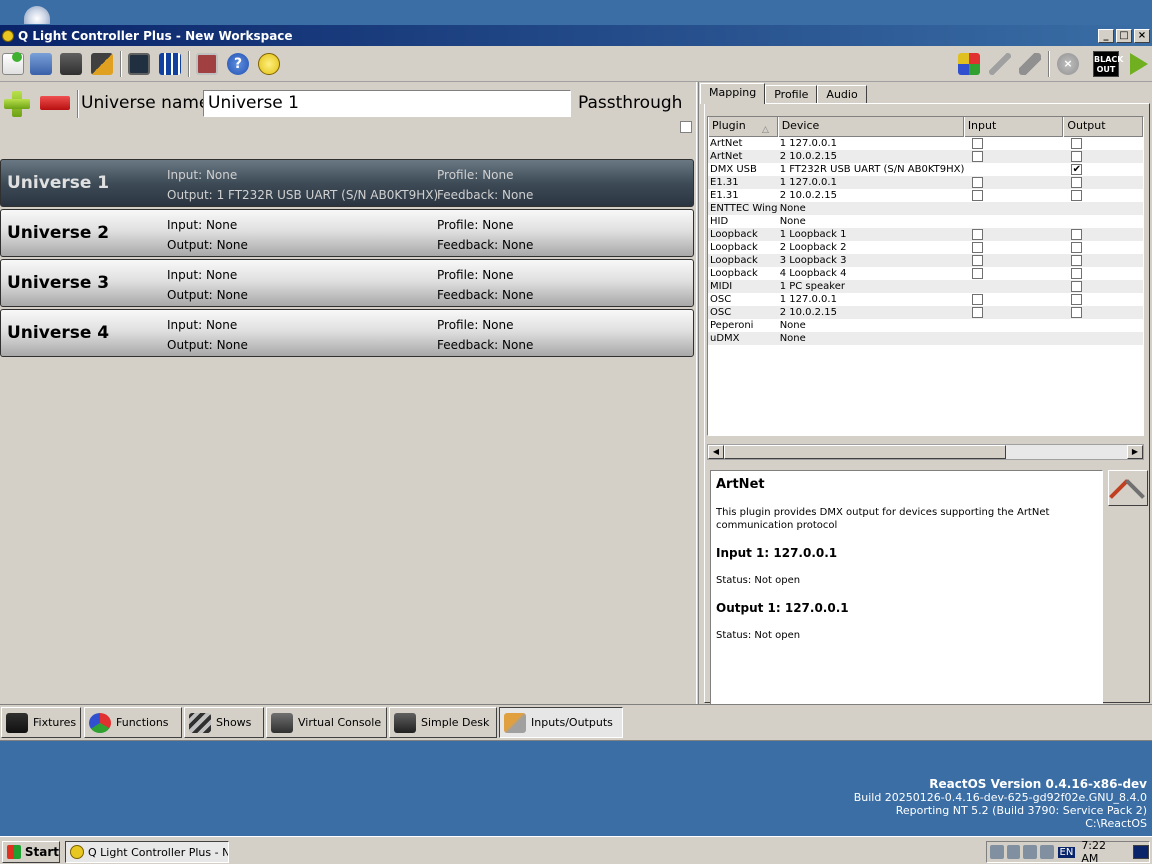 Image resolution: width=1152 pixels, height=864 pixels. I want to click on passthrough-checkbox, so click(686, 127).